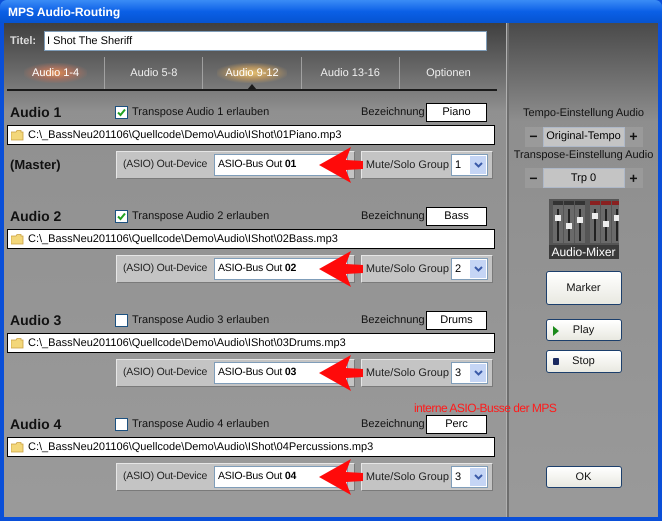 This screenshot has height=521, width=662. What do you see at coordinates (201, 424) in the screenshot?
I see `transpose-label: Transpose Audio 4 erlauben` at bounding box center [201, 424].